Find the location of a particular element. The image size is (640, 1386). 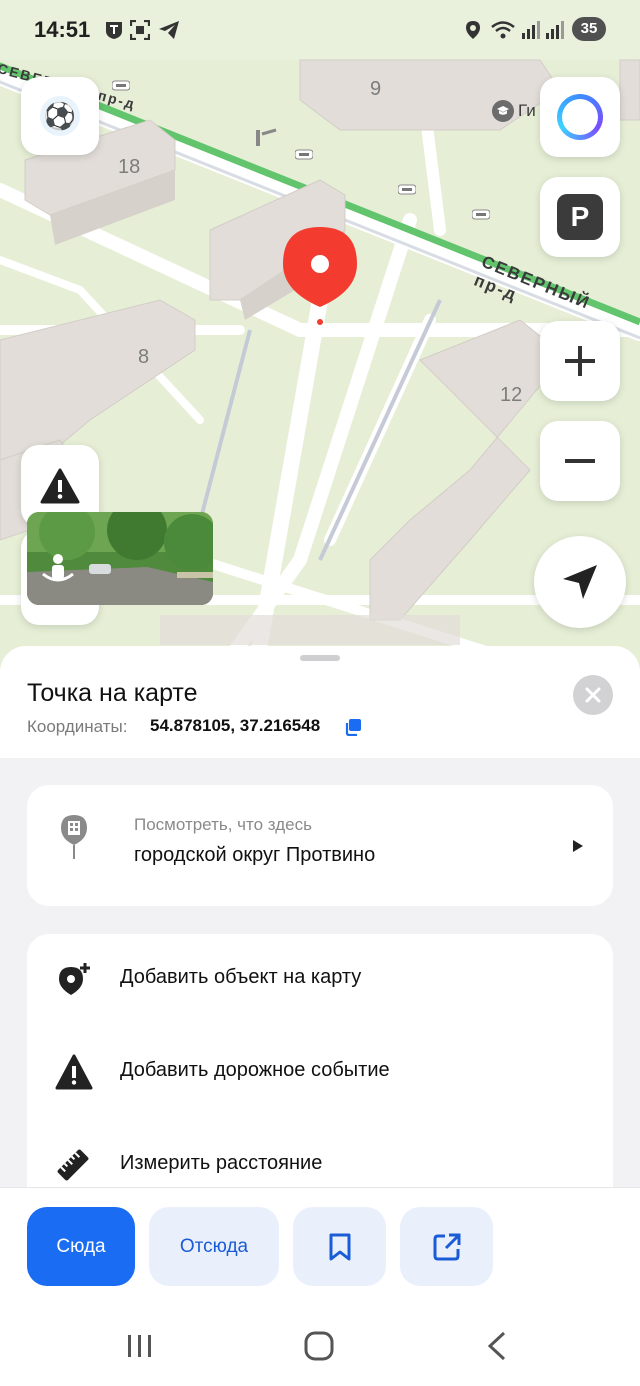

location-icon is located at coordinates (473, 30).